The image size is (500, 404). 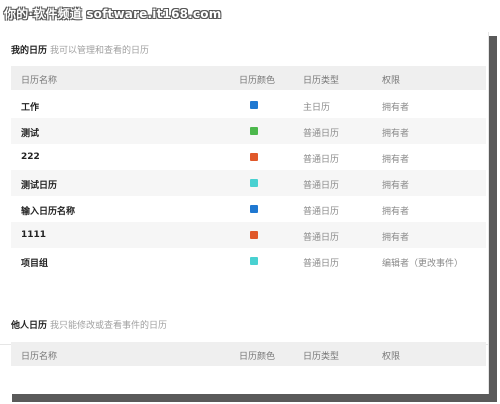 What do you see at coordinates (248, 183) in the screenshot?
I see `calendar-row: 测试日历 普通日历 拥有者` at bounding box center [248, 183].